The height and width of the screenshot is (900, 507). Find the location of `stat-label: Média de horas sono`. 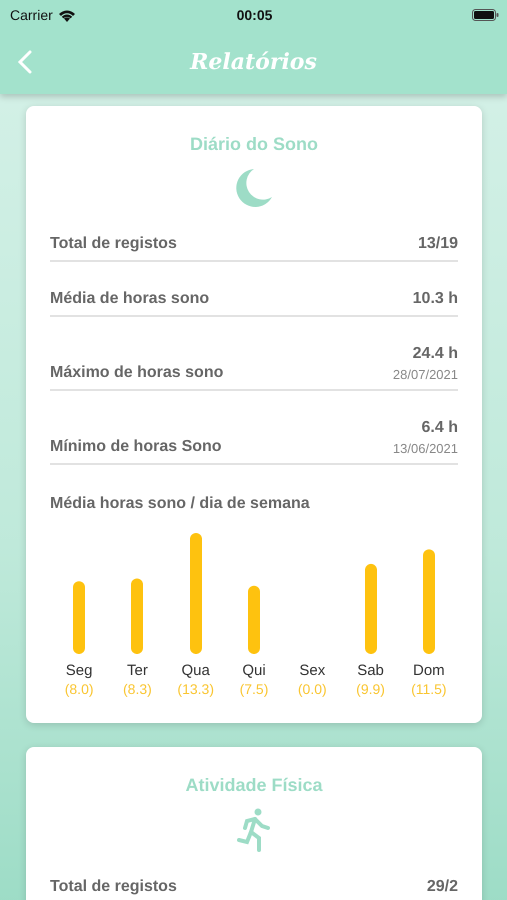

stat-label: Média de horas sono is located at coordinates (130, 299).